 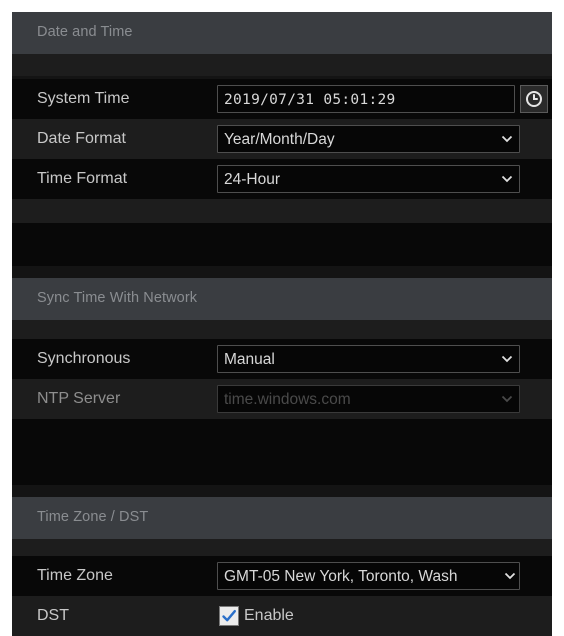 What do you see at coordinates (93, 517) in the screenshot?
I see `section-title: Time Zone / DST` at bounding box center [93, 517].